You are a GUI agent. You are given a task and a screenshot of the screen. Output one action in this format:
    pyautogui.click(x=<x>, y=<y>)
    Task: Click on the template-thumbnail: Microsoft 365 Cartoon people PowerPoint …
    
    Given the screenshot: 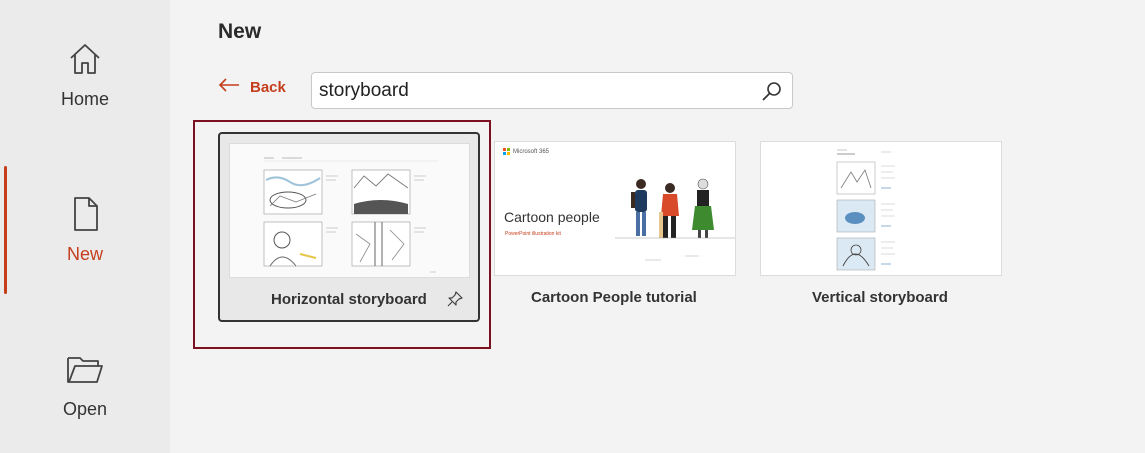 What is the action you would take?
    pyautogui.click(x=615, y=208)
    